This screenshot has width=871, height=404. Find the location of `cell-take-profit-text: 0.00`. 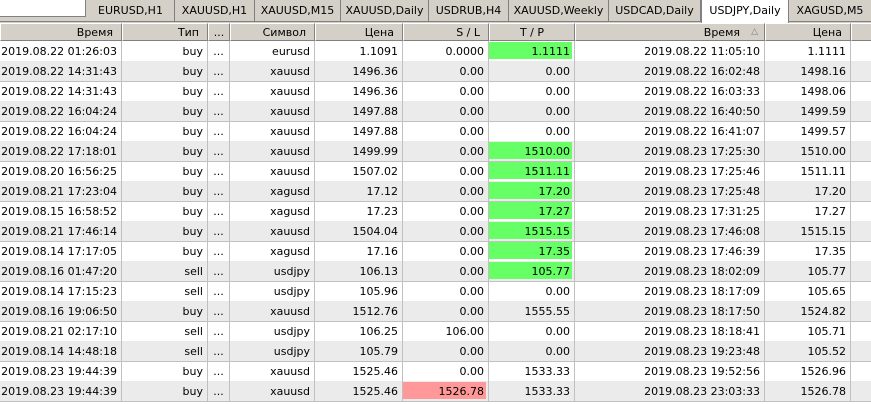

cell-take-profit-text: 0.00 is located at coordinates (558, 71).